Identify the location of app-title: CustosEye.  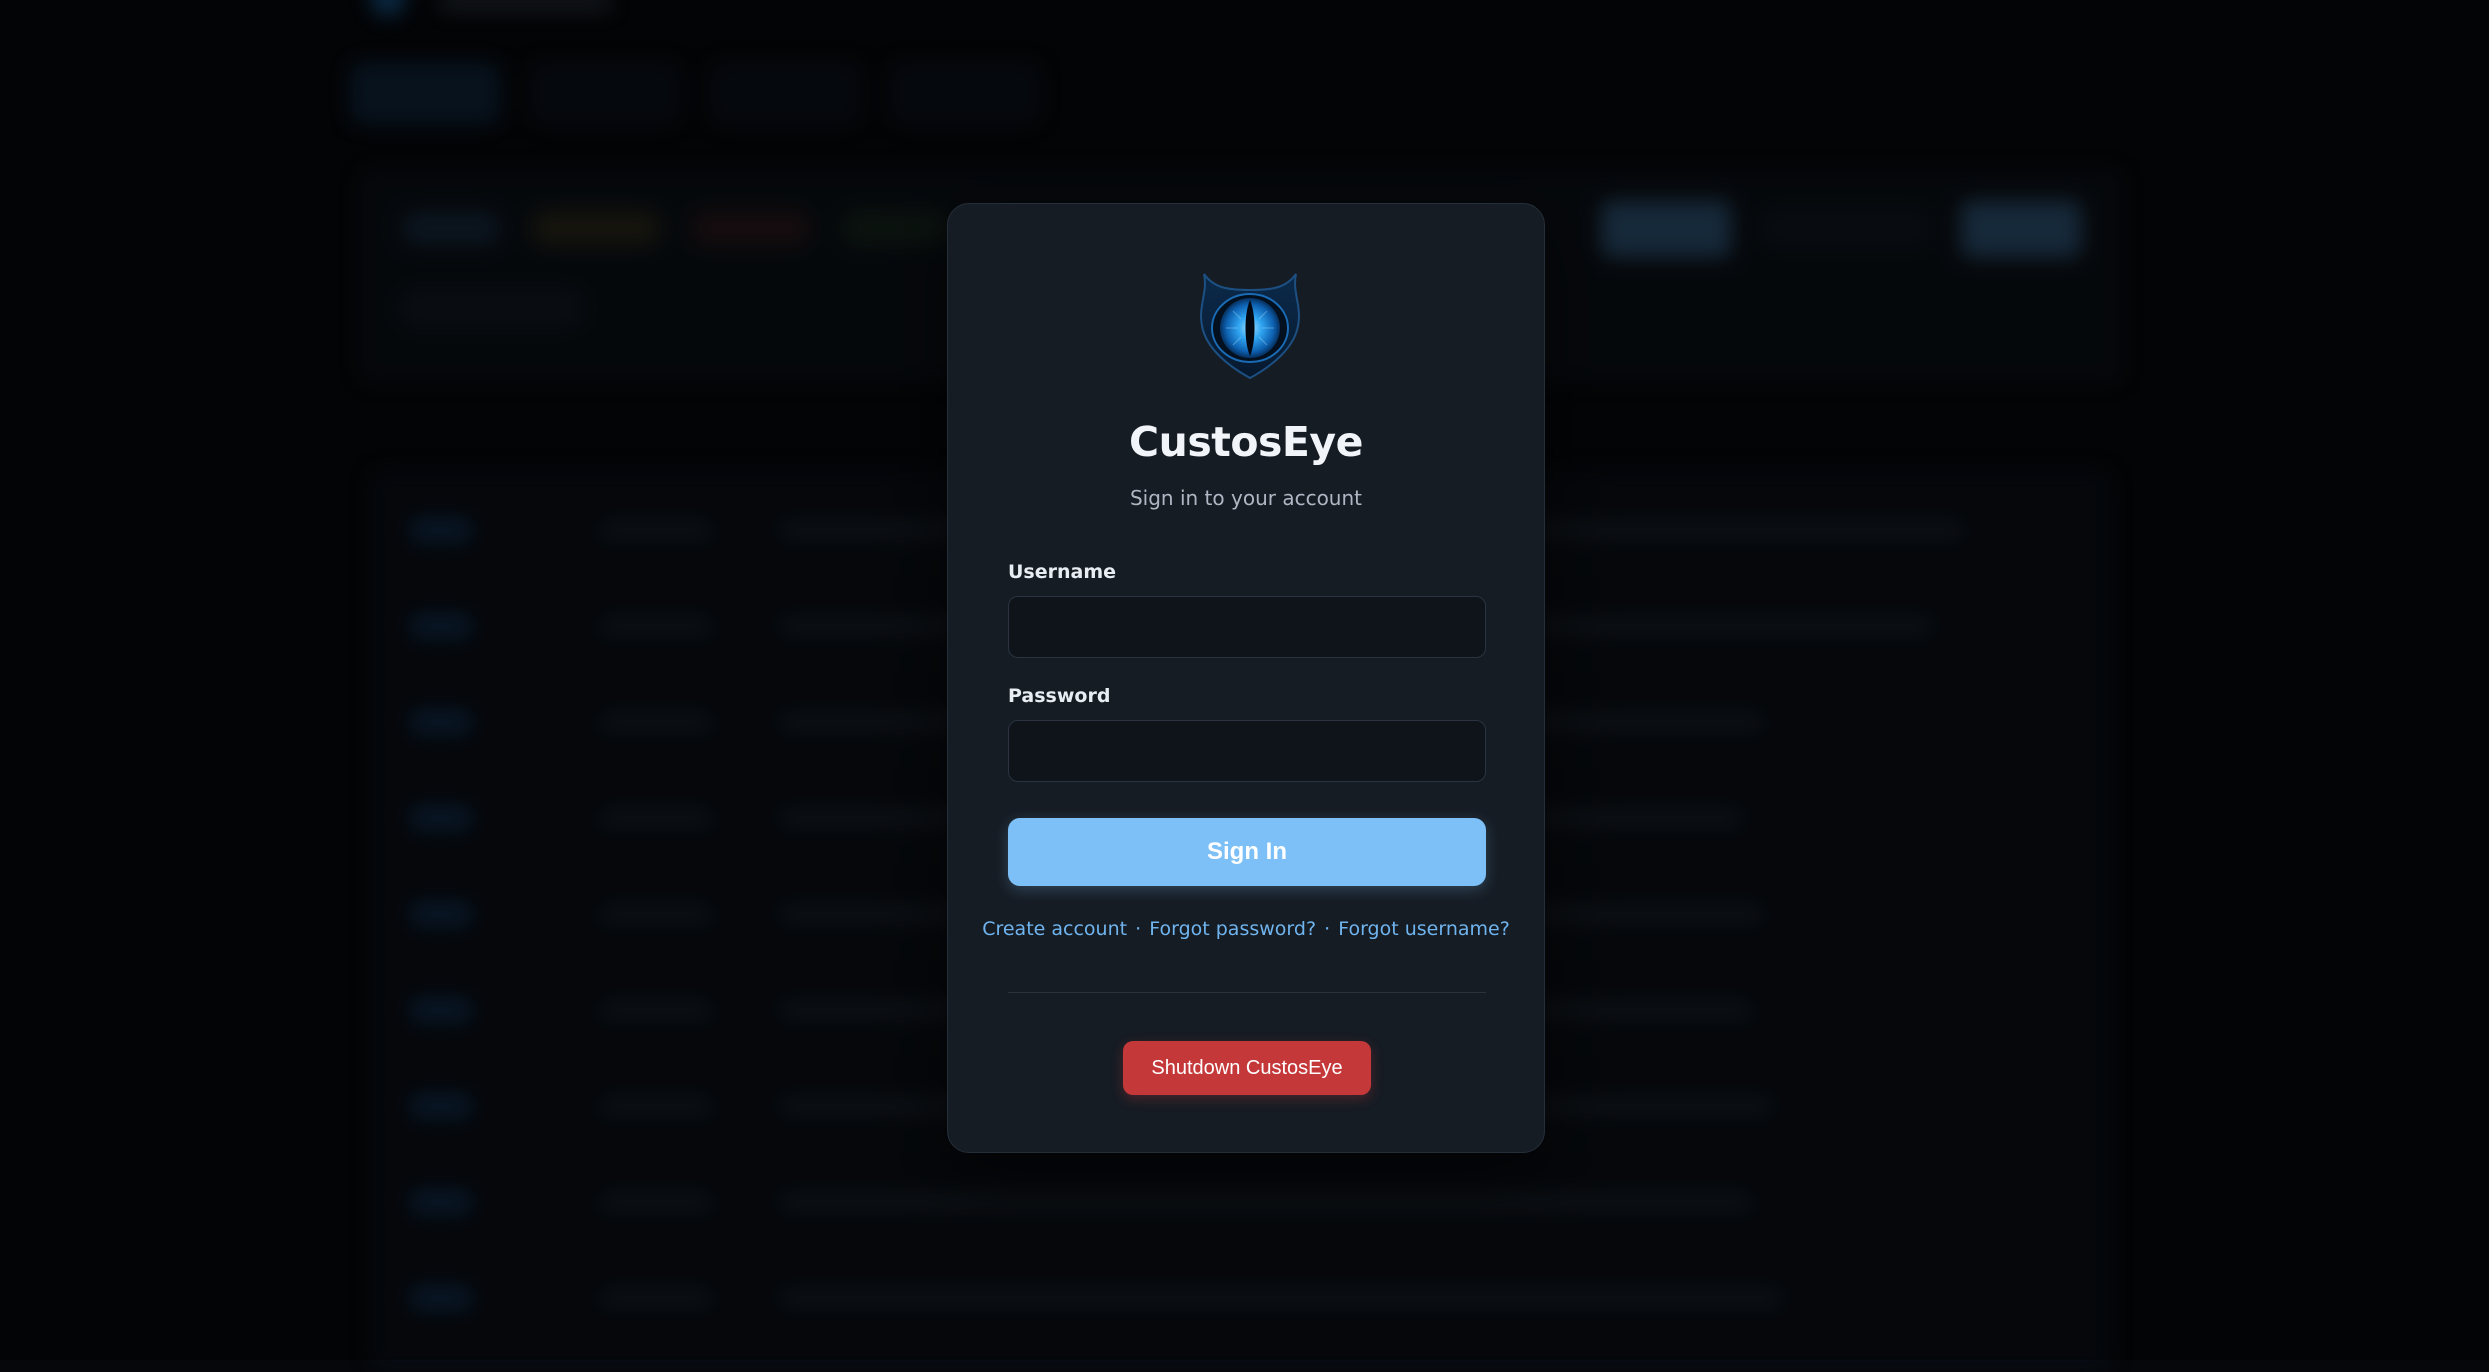
(1246, 442).